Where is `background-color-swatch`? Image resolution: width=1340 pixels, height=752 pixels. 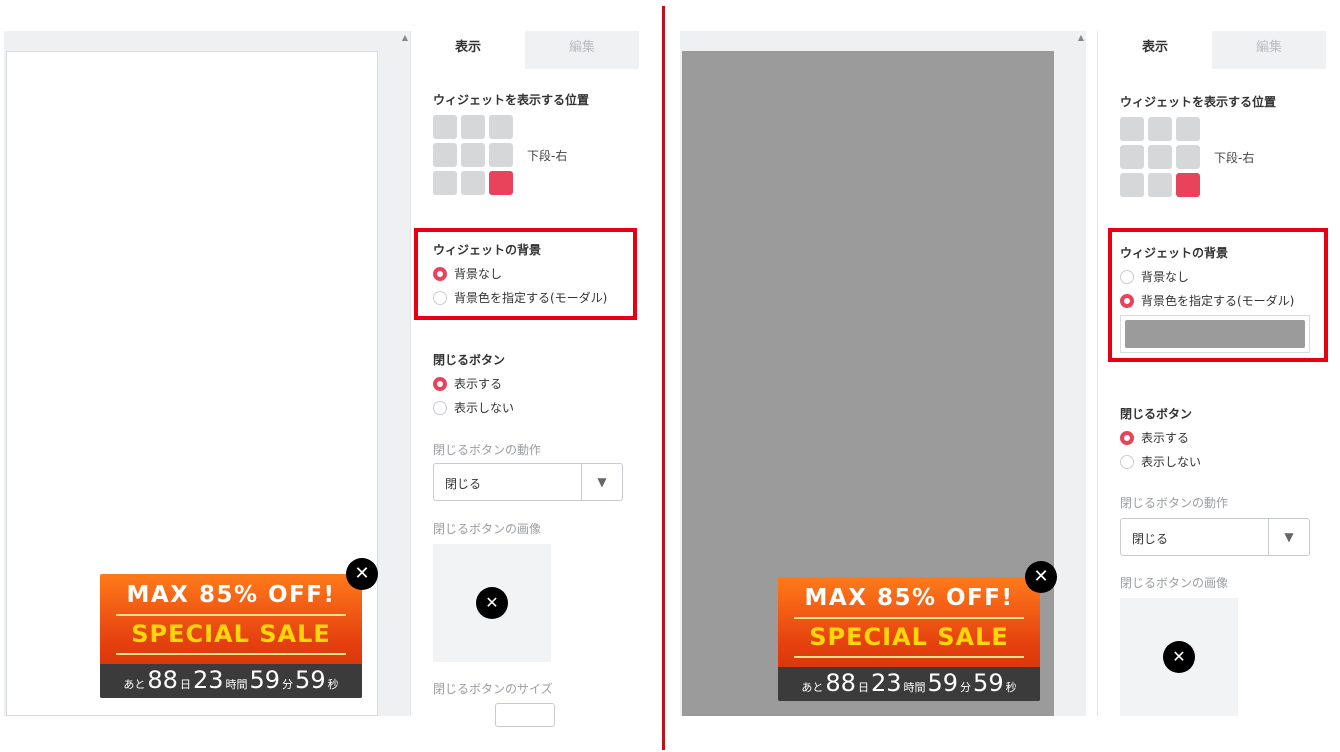 background-color-swatch is located at coordinates (1215, 334).